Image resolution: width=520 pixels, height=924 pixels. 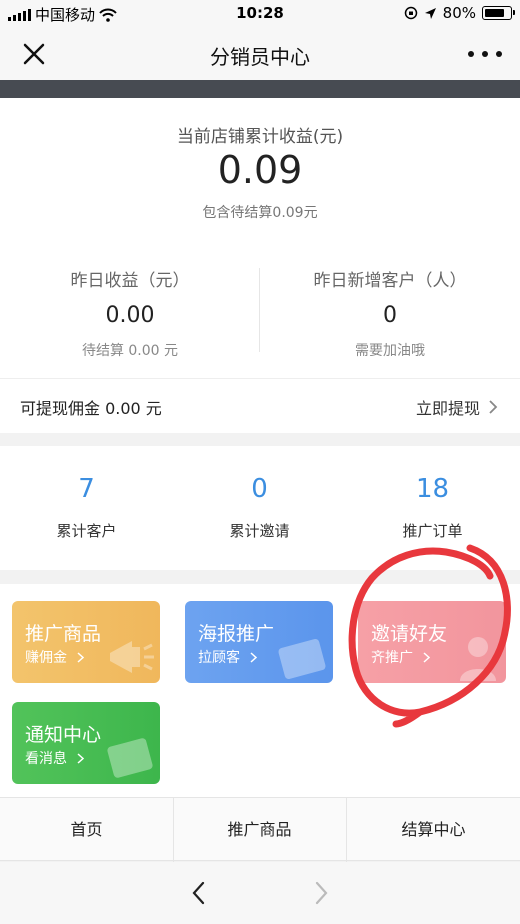 I want to click on megaphone-icon, so click(x=132, y=657).